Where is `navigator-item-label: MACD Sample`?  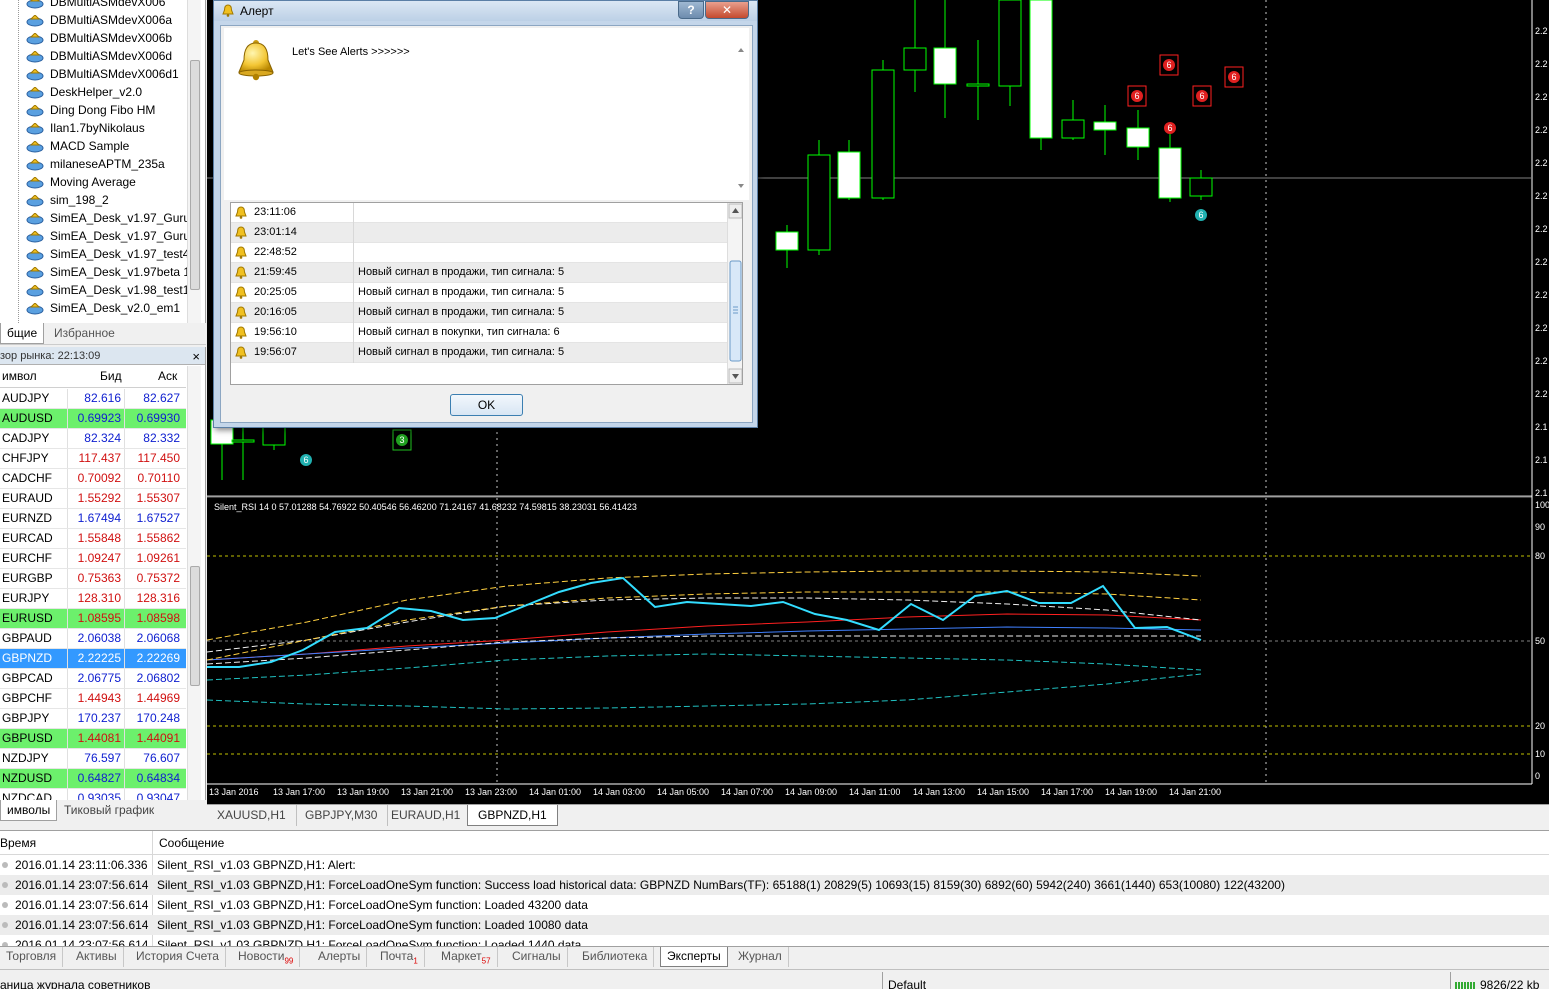 navigator-item-label: MACD Sample is located at coordinates (90, 146).